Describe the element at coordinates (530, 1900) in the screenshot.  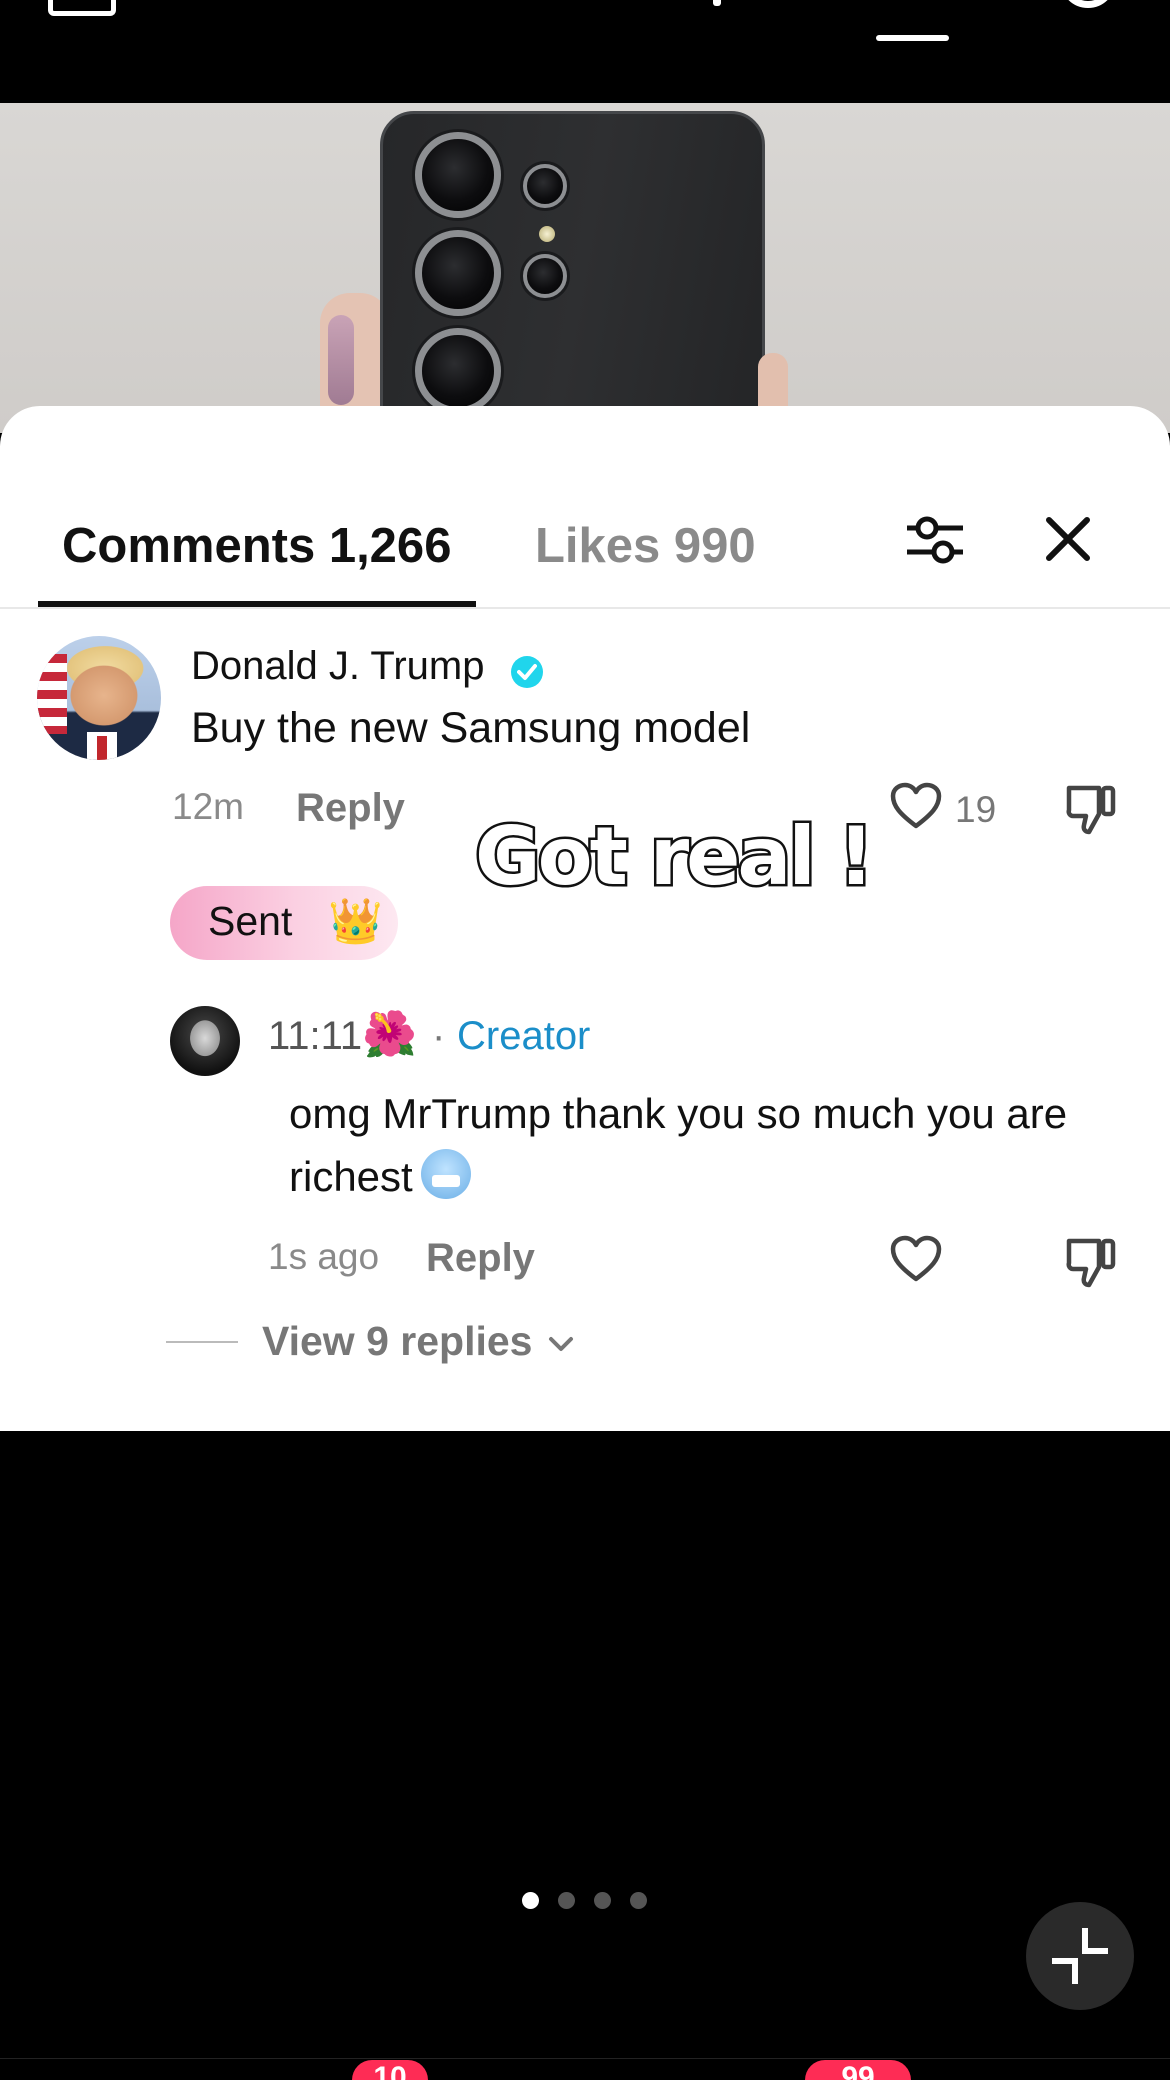
I see `pager-dot-active` at that location.